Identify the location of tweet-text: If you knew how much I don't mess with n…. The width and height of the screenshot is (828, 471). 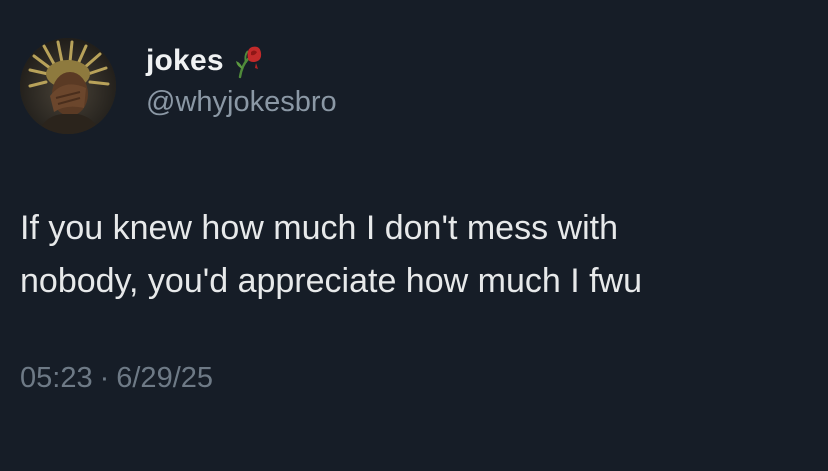
(331, 254).